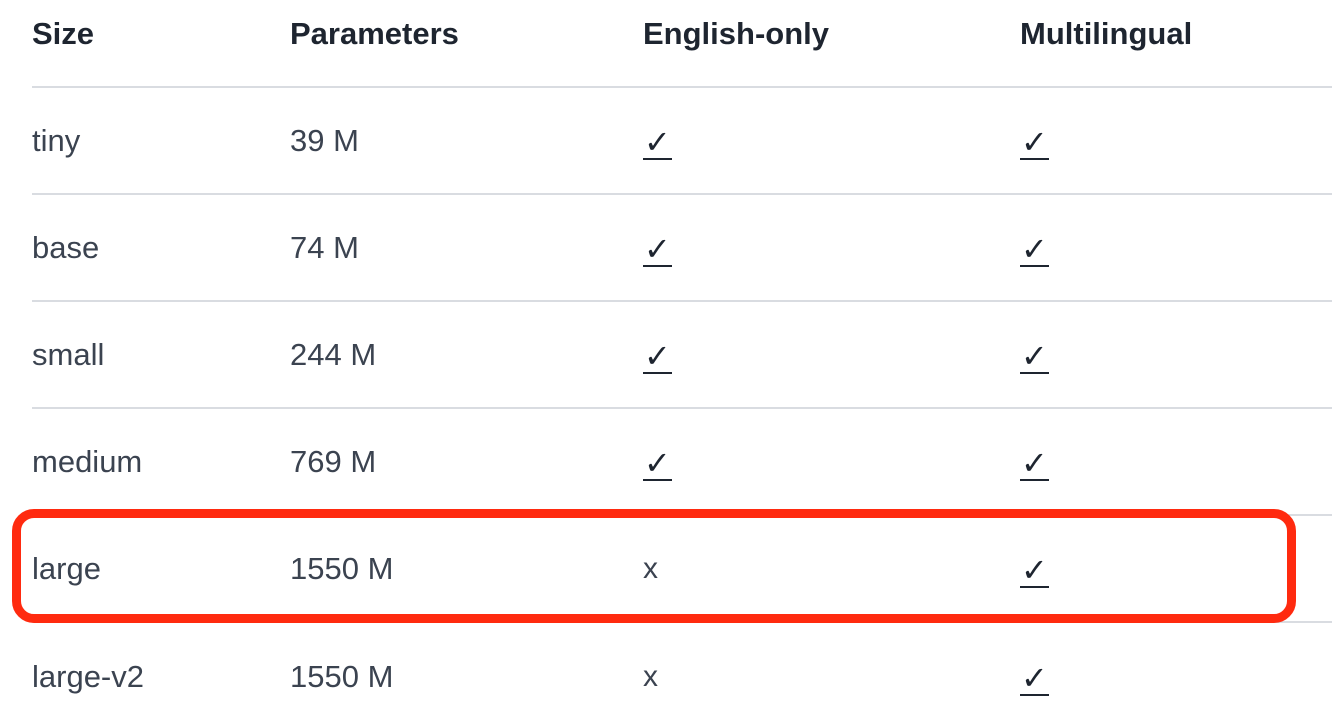 The height and width of the screenshot is (702, 1339). What do you see at coordinates (324, 247) in the screenshot?
I see `parameters-cell: 74 M` at bounding box center [324, 247].